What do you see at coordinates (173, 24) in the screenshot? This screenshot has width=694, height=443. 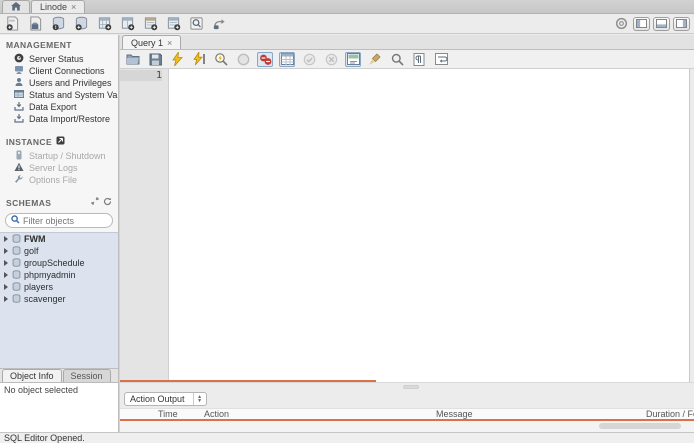 I see `new-function-icon` at bounding box center [173, 24].